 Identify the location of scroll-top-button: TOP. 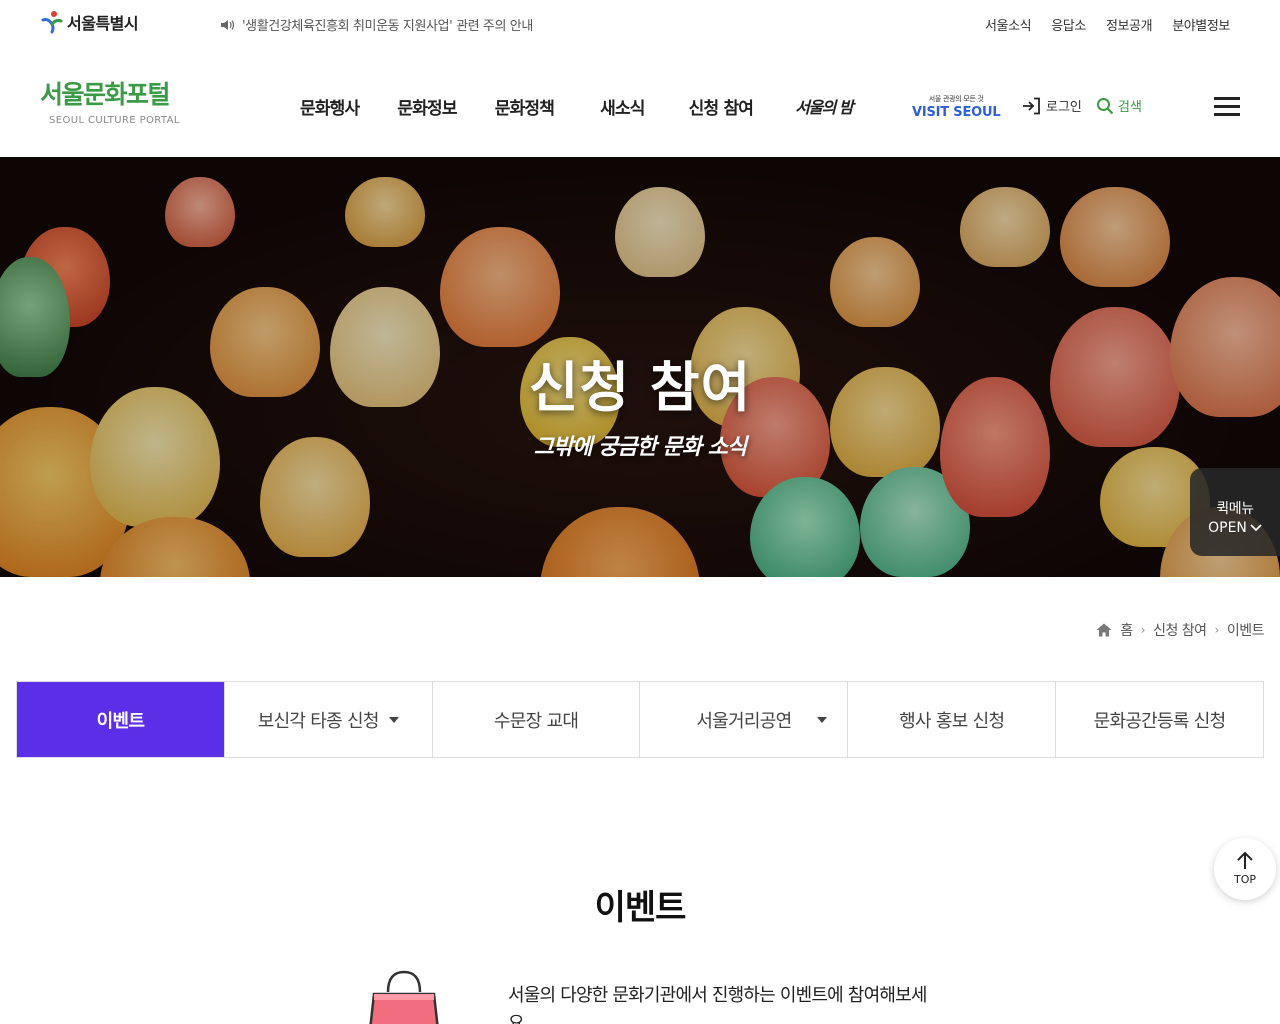
(1245, 869).